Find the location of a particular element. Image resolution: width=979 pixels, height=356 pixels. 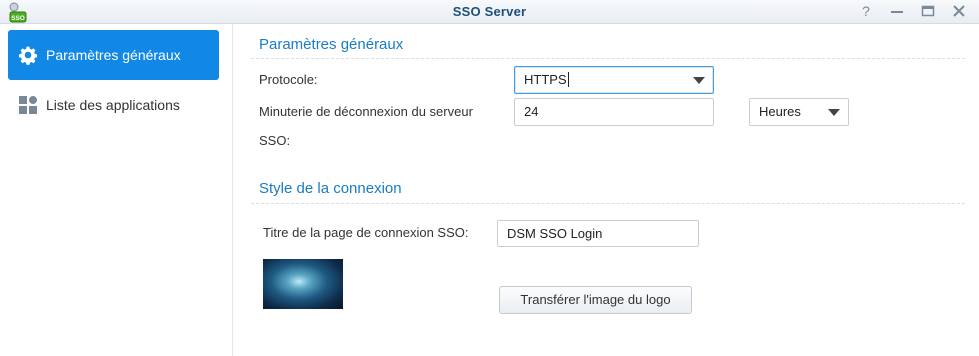

login-page-title-input: DSM SSO Login is located at coordinates (598, 233).